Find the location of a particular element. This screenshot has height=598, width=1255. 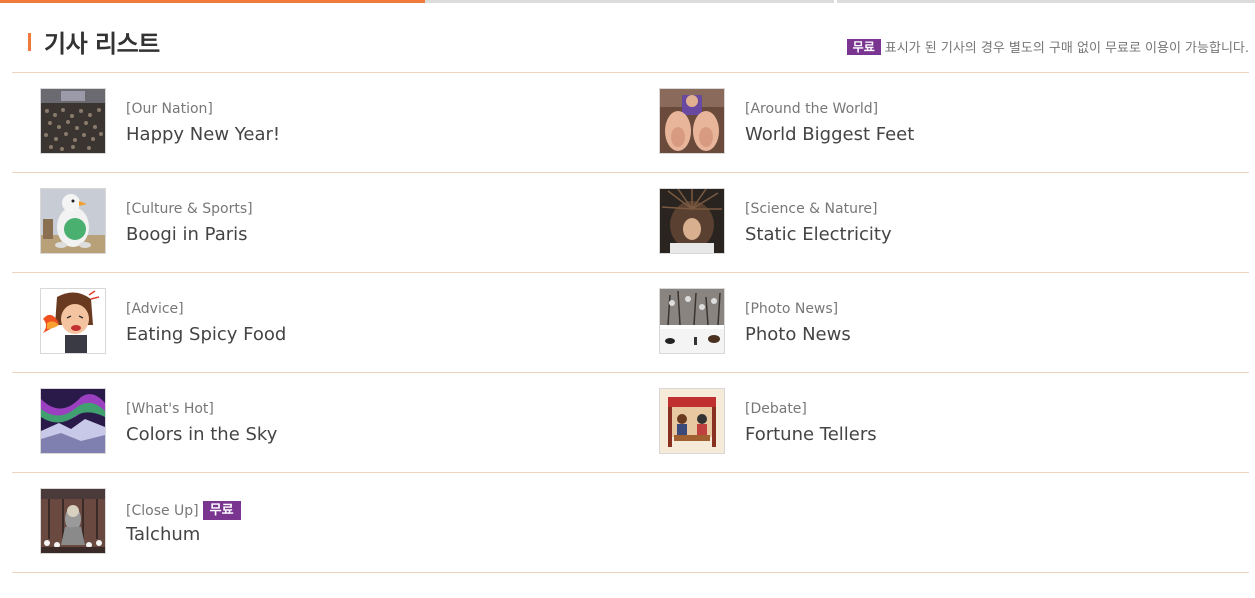

article-title: Eating Spicy Food is located at coordinates (206, 334).